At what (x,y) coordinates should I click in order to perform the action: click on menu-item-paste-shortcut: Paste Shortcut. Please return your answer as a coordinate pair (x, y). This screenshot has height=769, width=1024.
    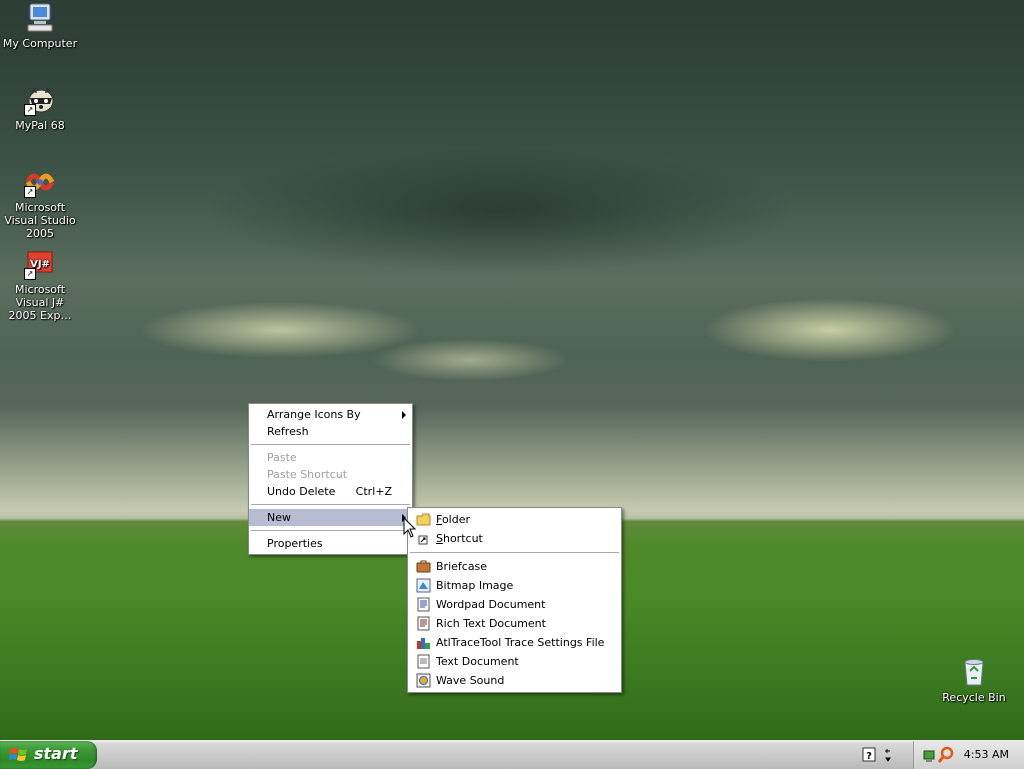
    Looking at the image, I should click on (330, 474).